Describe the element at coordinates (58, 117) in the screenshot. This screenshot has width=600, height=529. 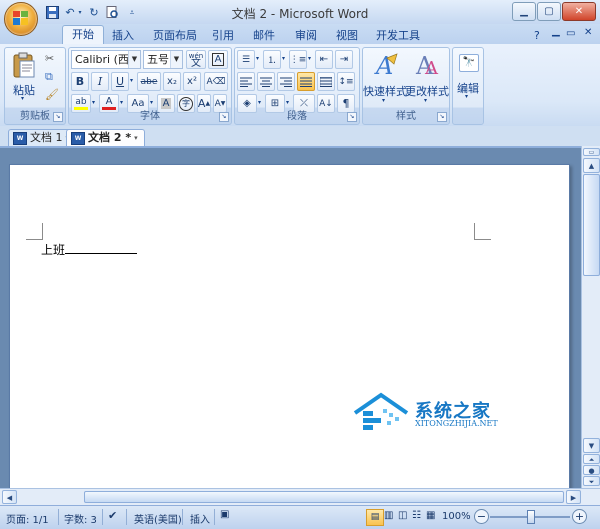
I see `clipboard-launcher-icon: ↘` at that location.